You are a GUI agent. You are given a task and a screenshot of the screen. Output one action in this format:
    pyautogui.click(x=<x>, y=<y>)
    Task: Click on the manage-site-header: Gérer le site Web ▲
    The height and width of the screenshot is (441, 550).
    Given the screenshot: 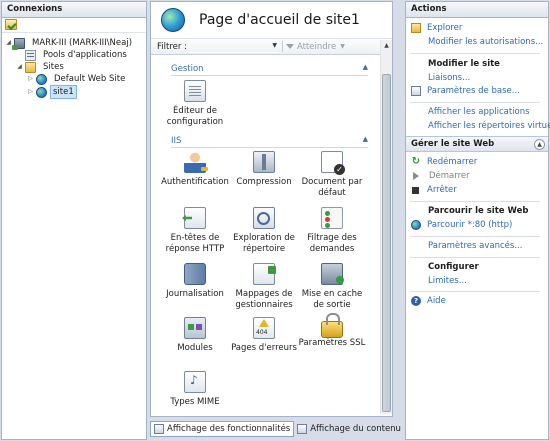 What is the action you would take?
    pyautogui.click(x=477, y=144)
    